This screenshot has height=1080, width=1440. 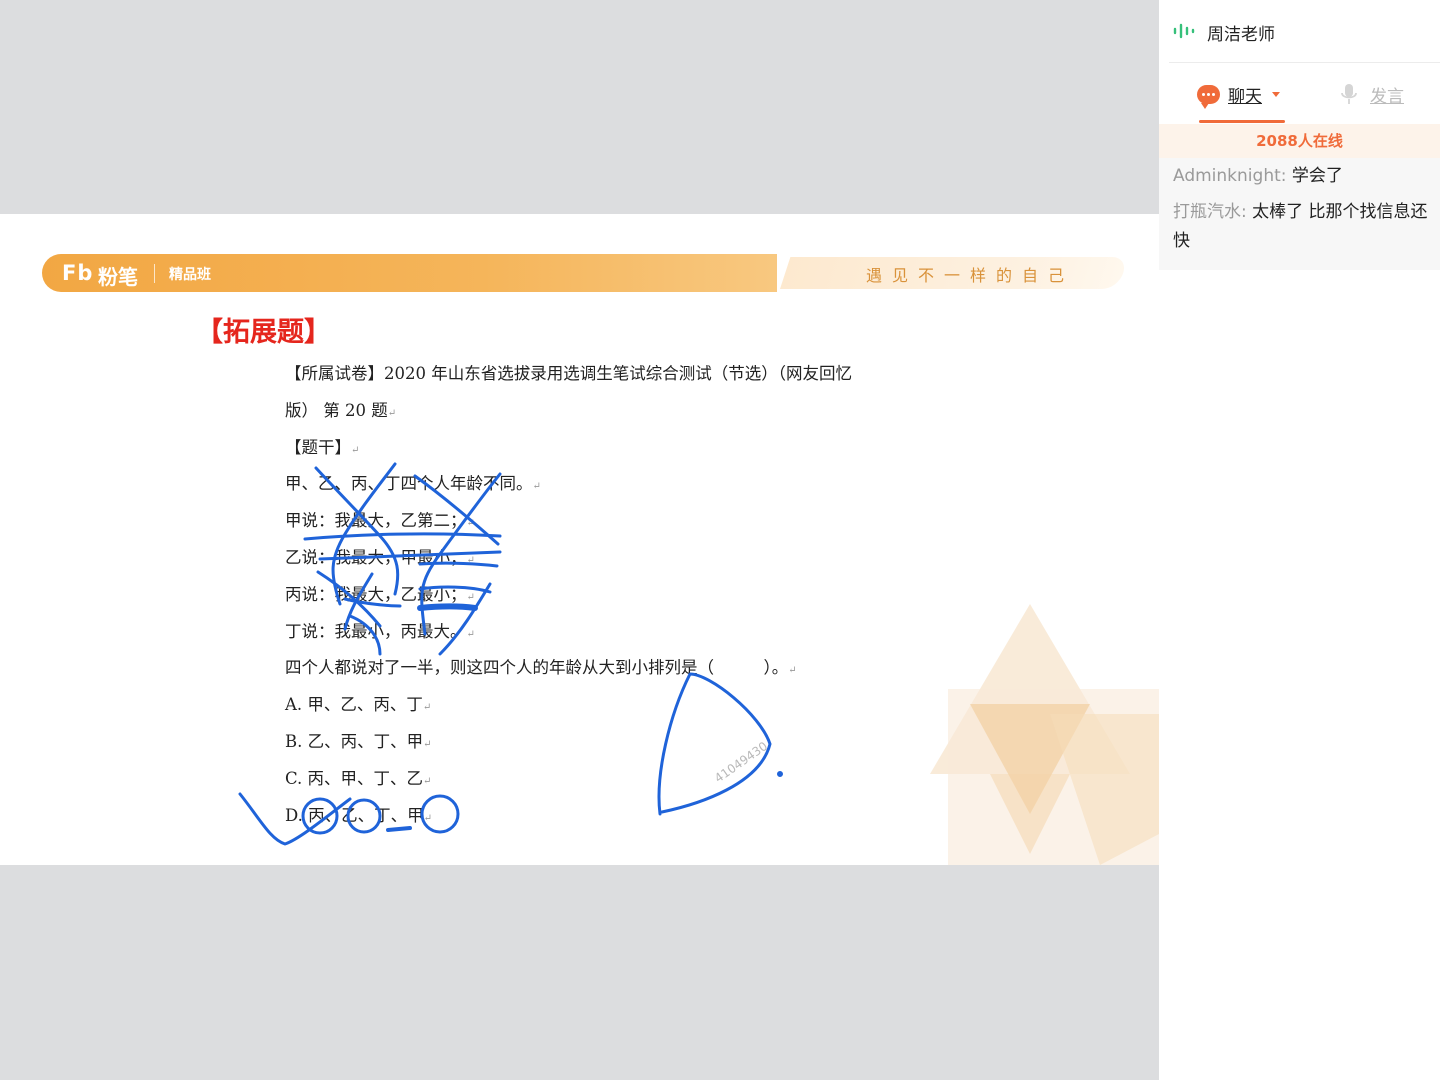 I want to click on chat-message: 打瓶汽水: 太棒了 比那个找信息还快, so click(x=1300, y=227).